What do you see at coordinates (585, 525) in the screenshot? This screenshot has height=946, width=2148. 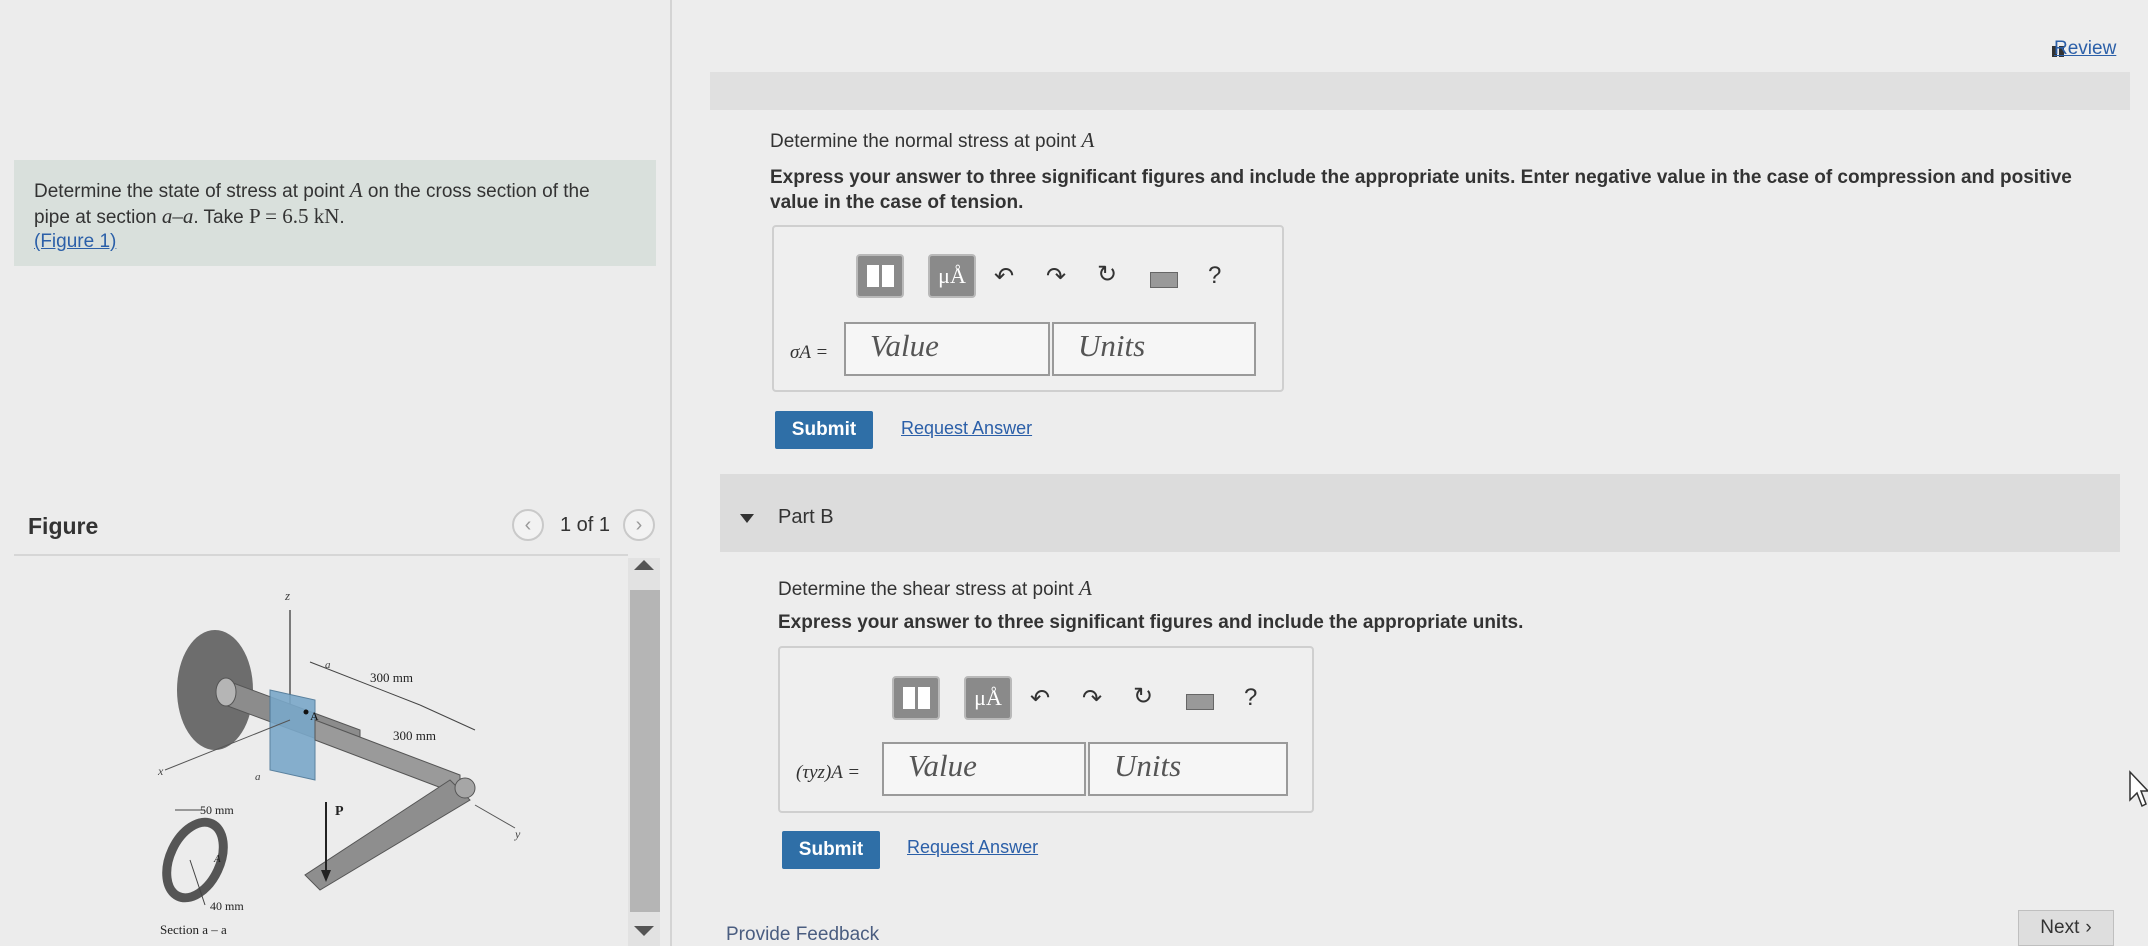 I see `figure-pager-count: 1 of 1` at bounding box center [585, 525].